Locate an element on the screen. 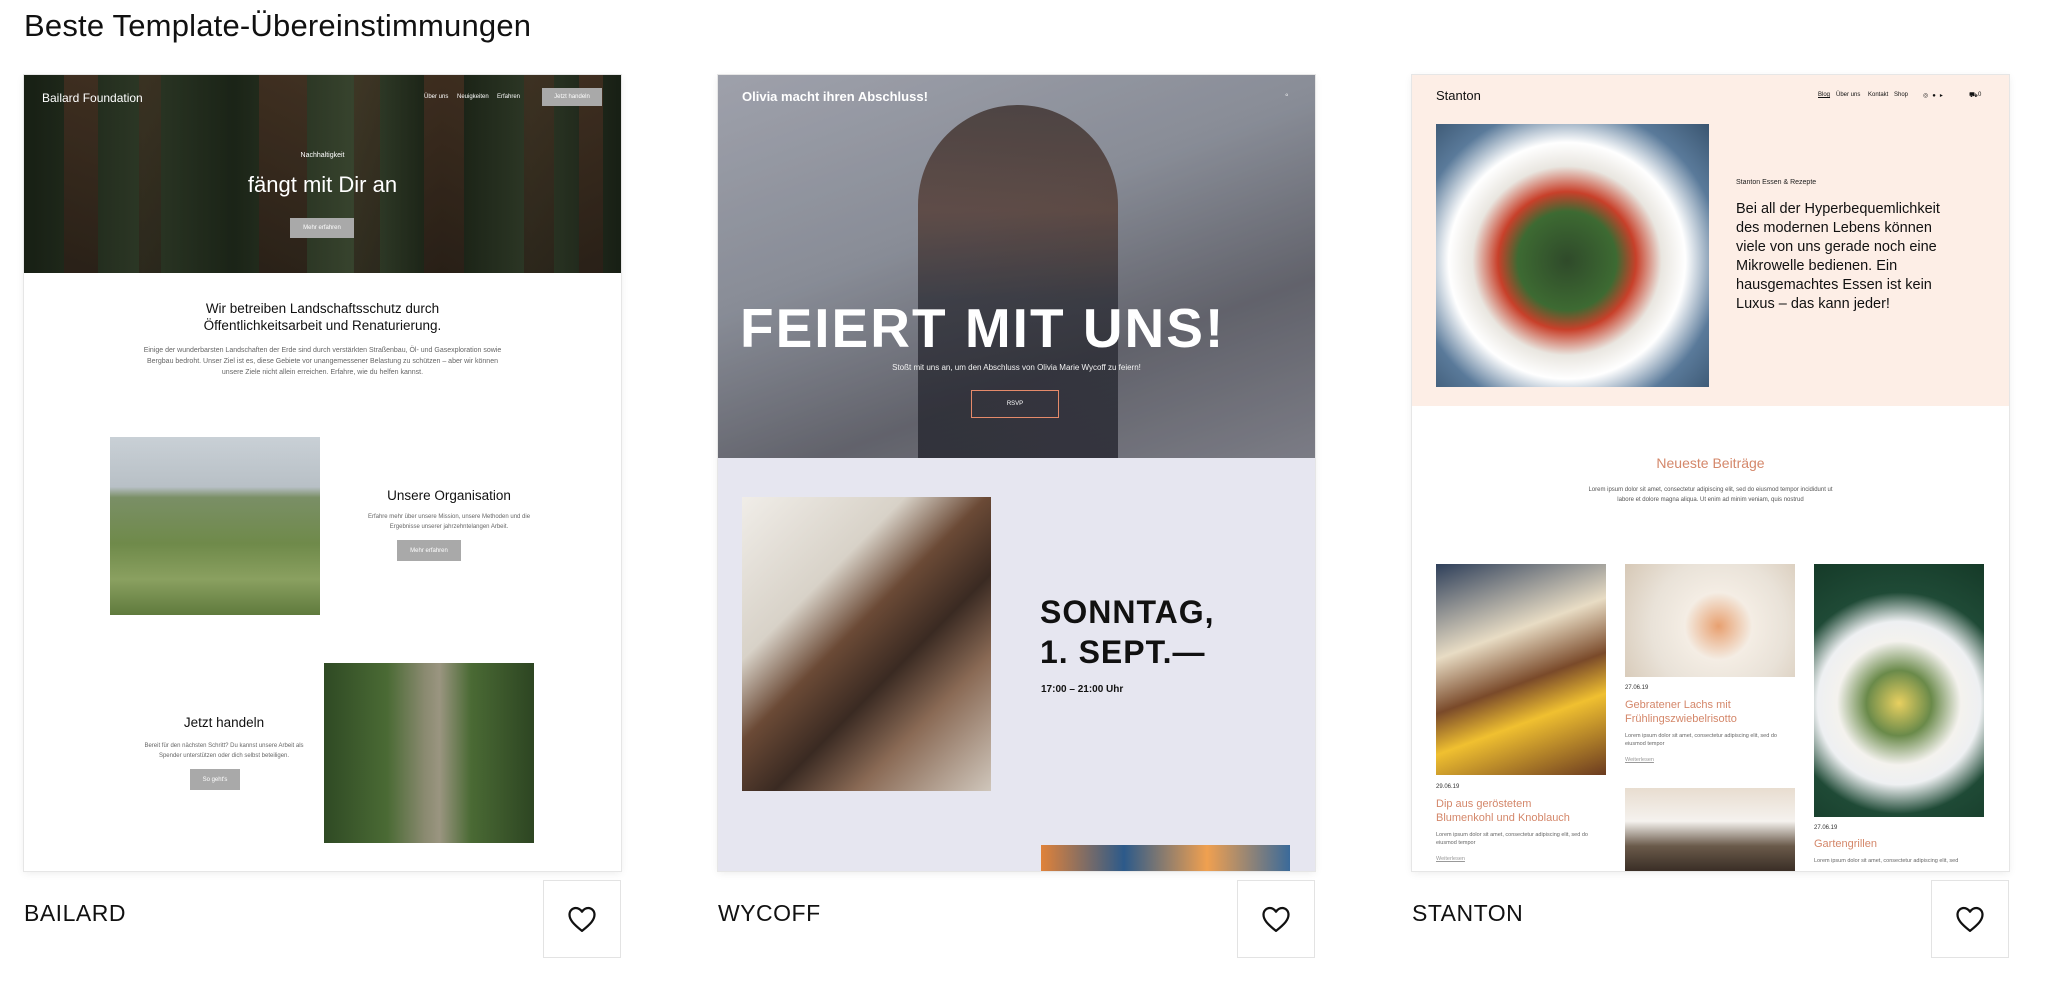 The width and height of the screenshot is (2048, 1003). social-icons: ◎●▸ is located at coordinates (1935, 96).